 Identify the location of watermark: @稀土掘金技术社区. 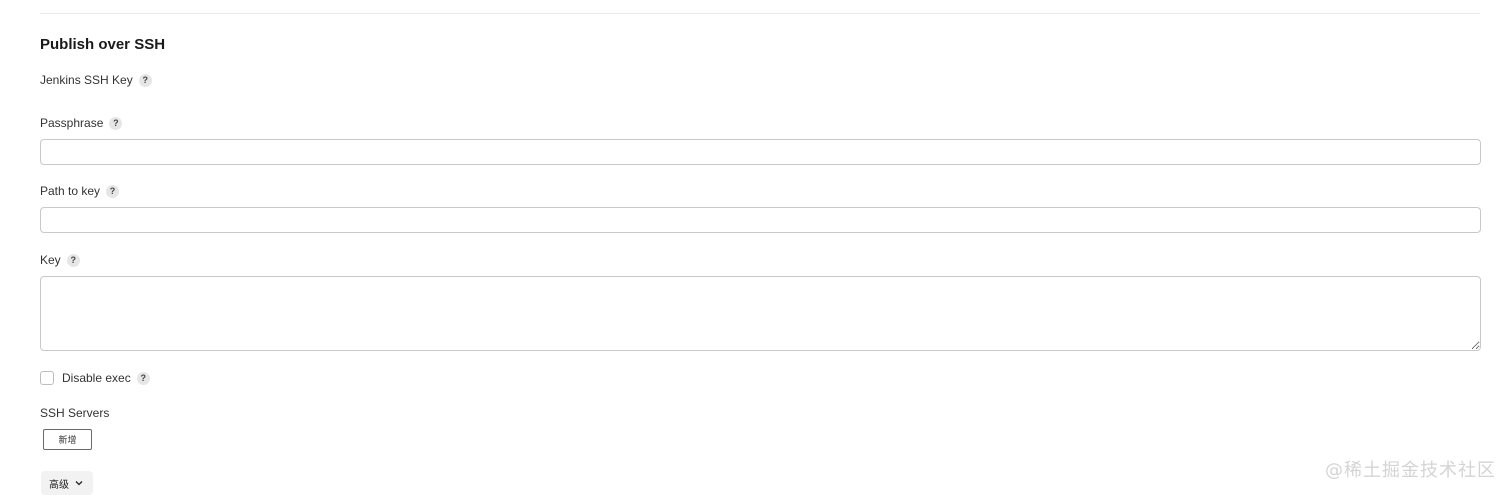
(1410, 470).